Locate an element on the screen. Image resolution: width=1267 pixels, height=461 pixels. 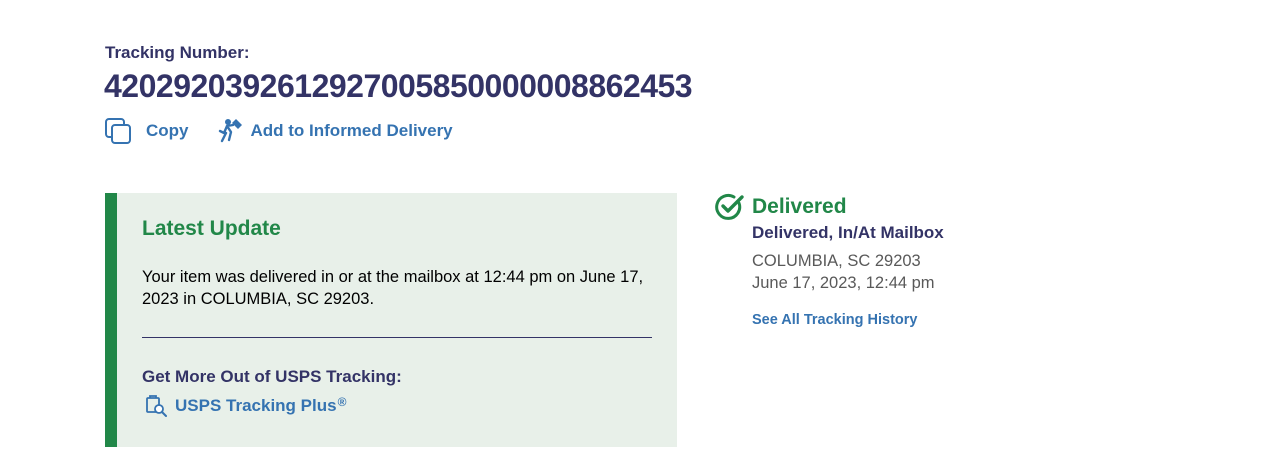
status-date: June 17, 2023, 12:44 pm is located at coordinates (843, 283).